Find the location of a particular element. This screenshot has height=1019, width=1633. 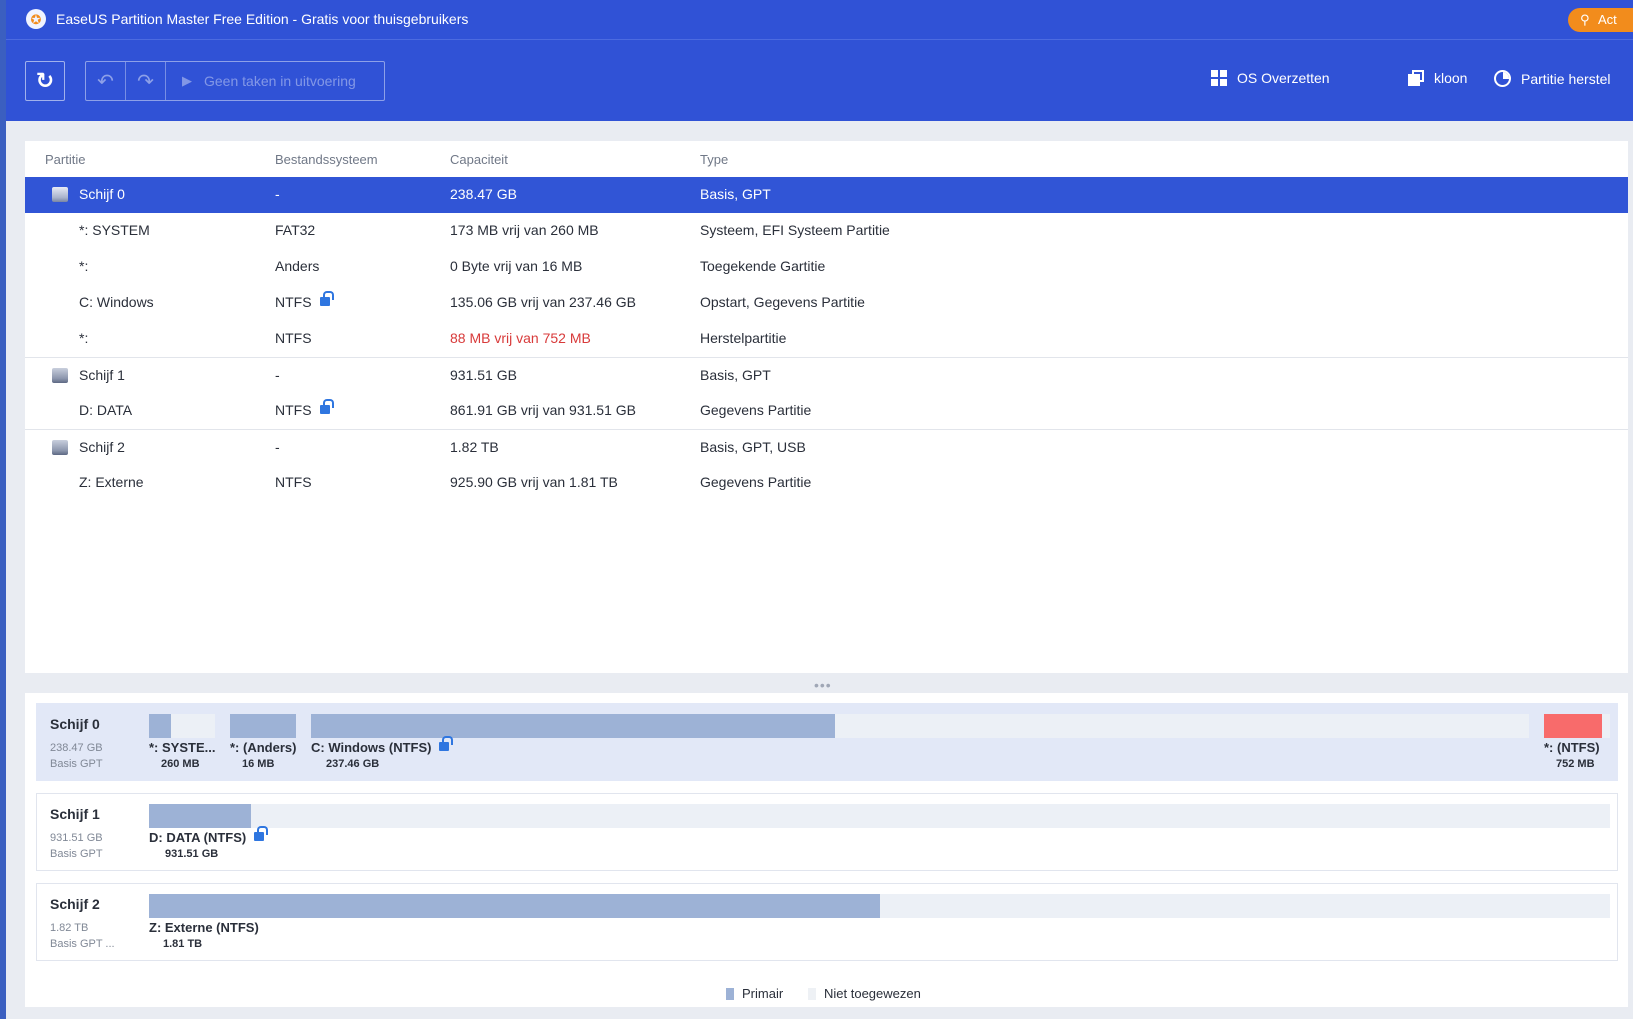

partition-name: Schijf 0 is located at coordinates (102, 194).